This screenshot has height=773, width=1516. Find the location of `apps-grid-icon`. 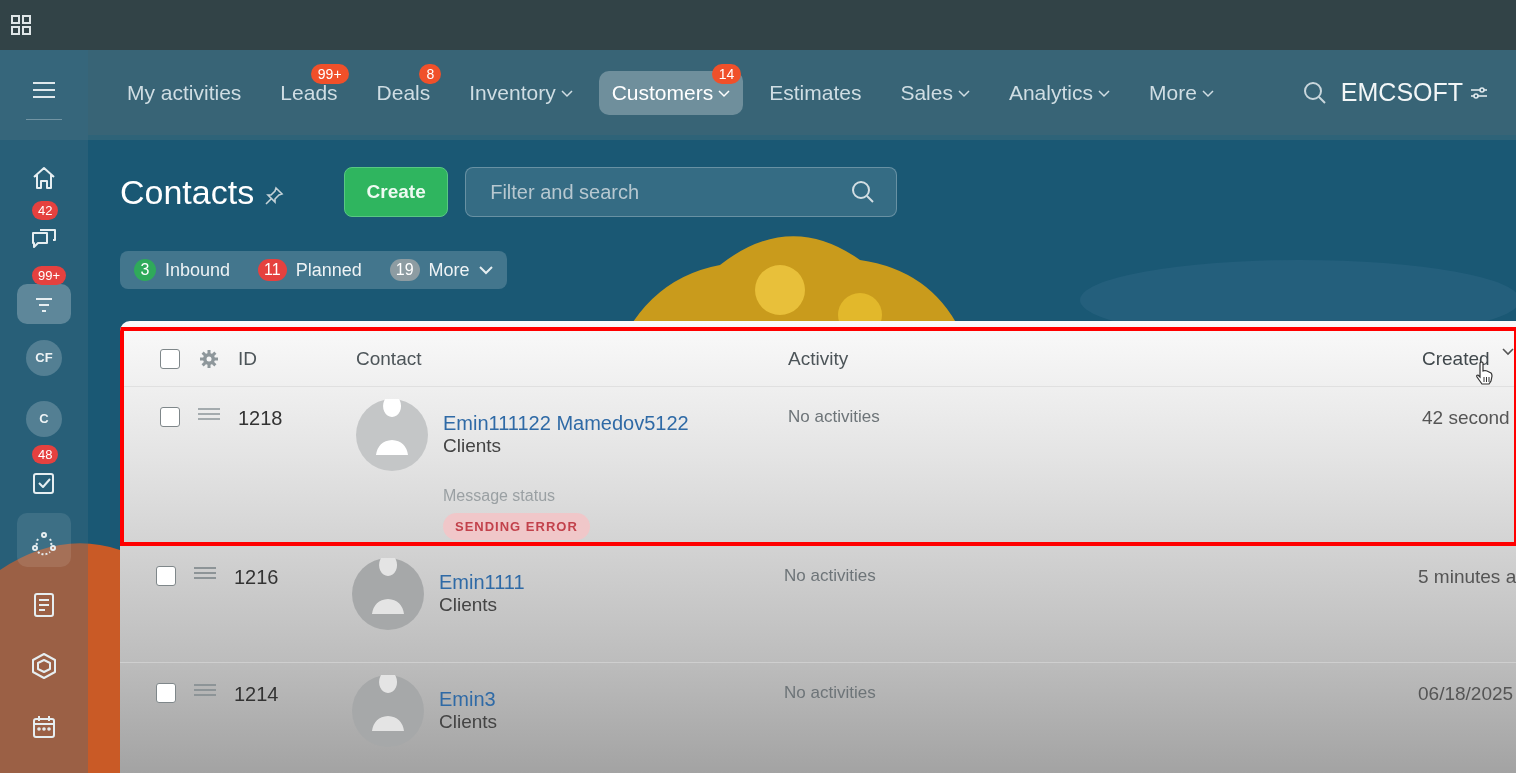

apps-grid-icon is located at coordinates (21, 25).